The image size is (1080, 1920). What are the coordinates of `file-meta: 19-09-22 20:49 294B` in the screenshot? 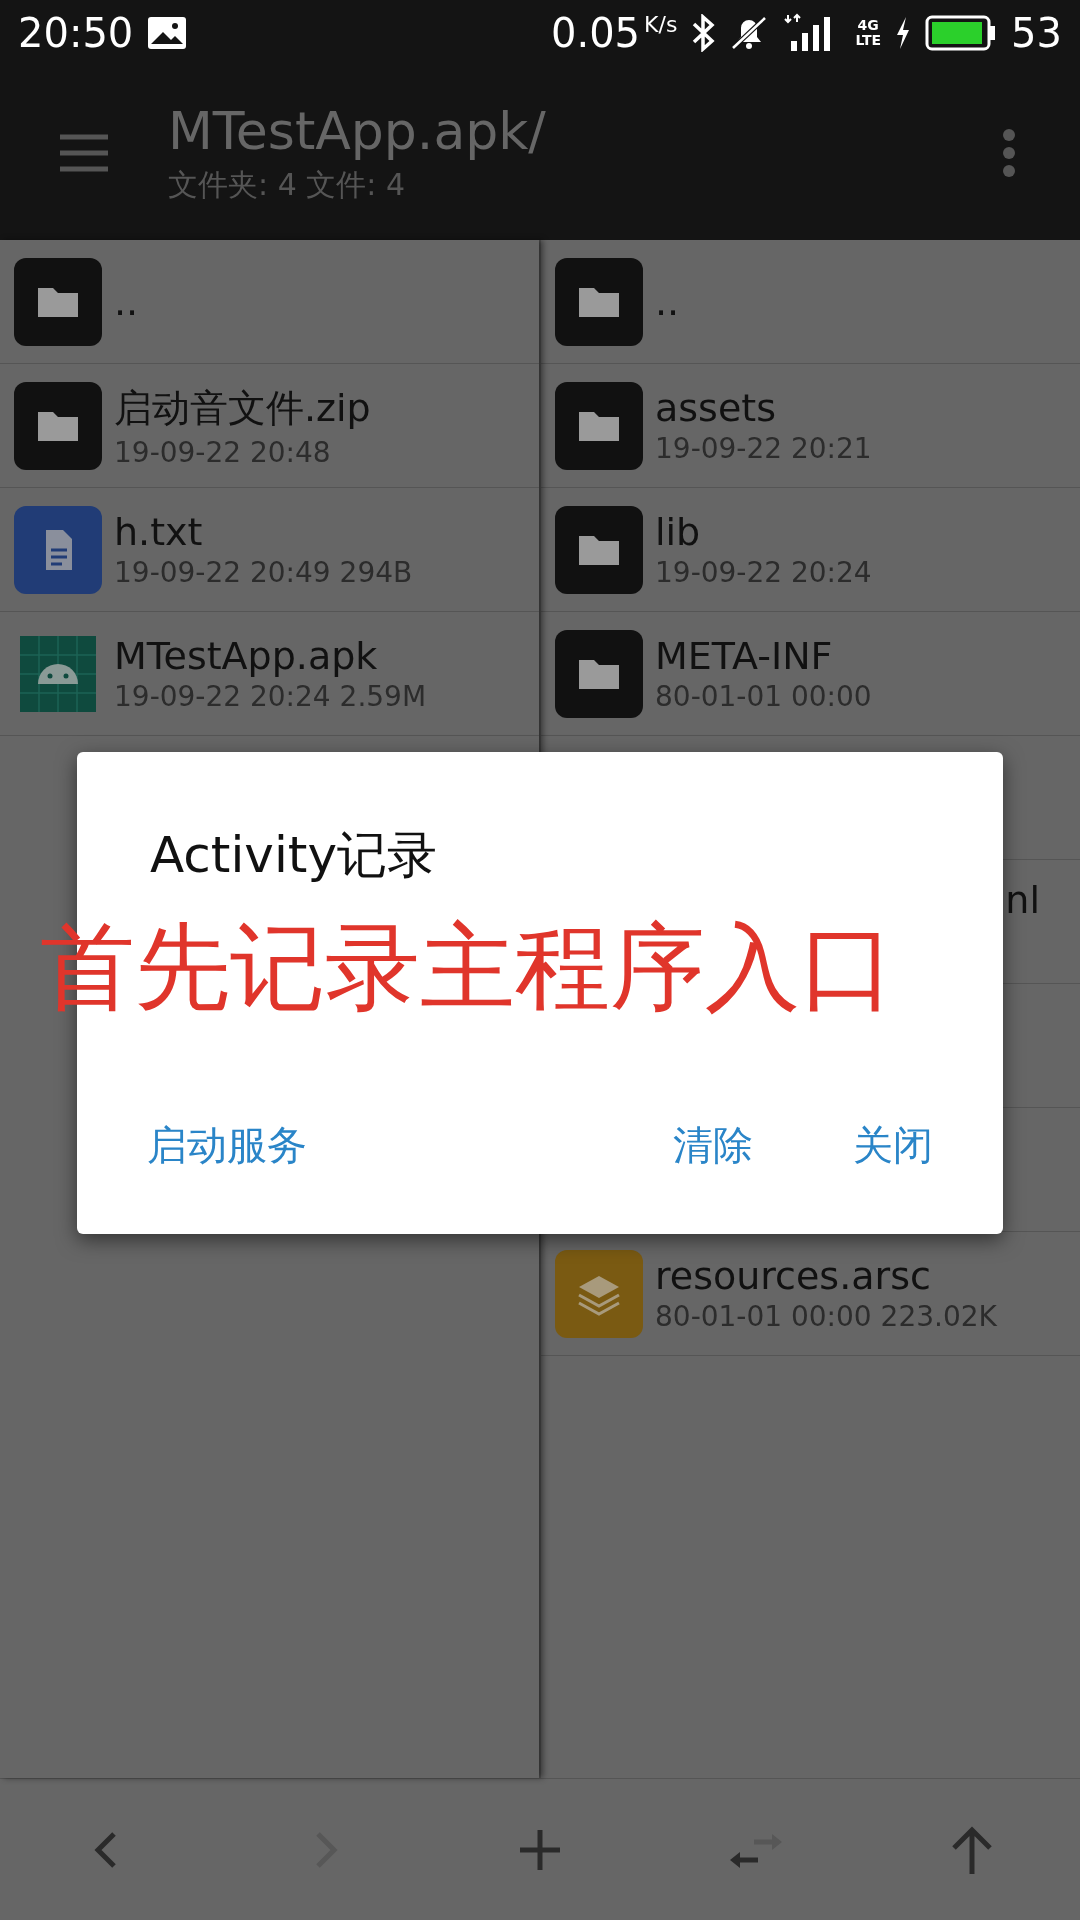 It's located at (263, 572).